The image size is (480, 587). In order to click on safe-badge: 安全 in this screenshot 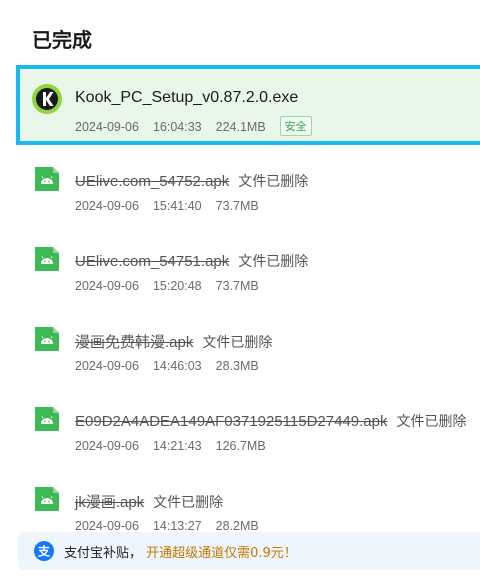, I will do `click(295, 126)`.